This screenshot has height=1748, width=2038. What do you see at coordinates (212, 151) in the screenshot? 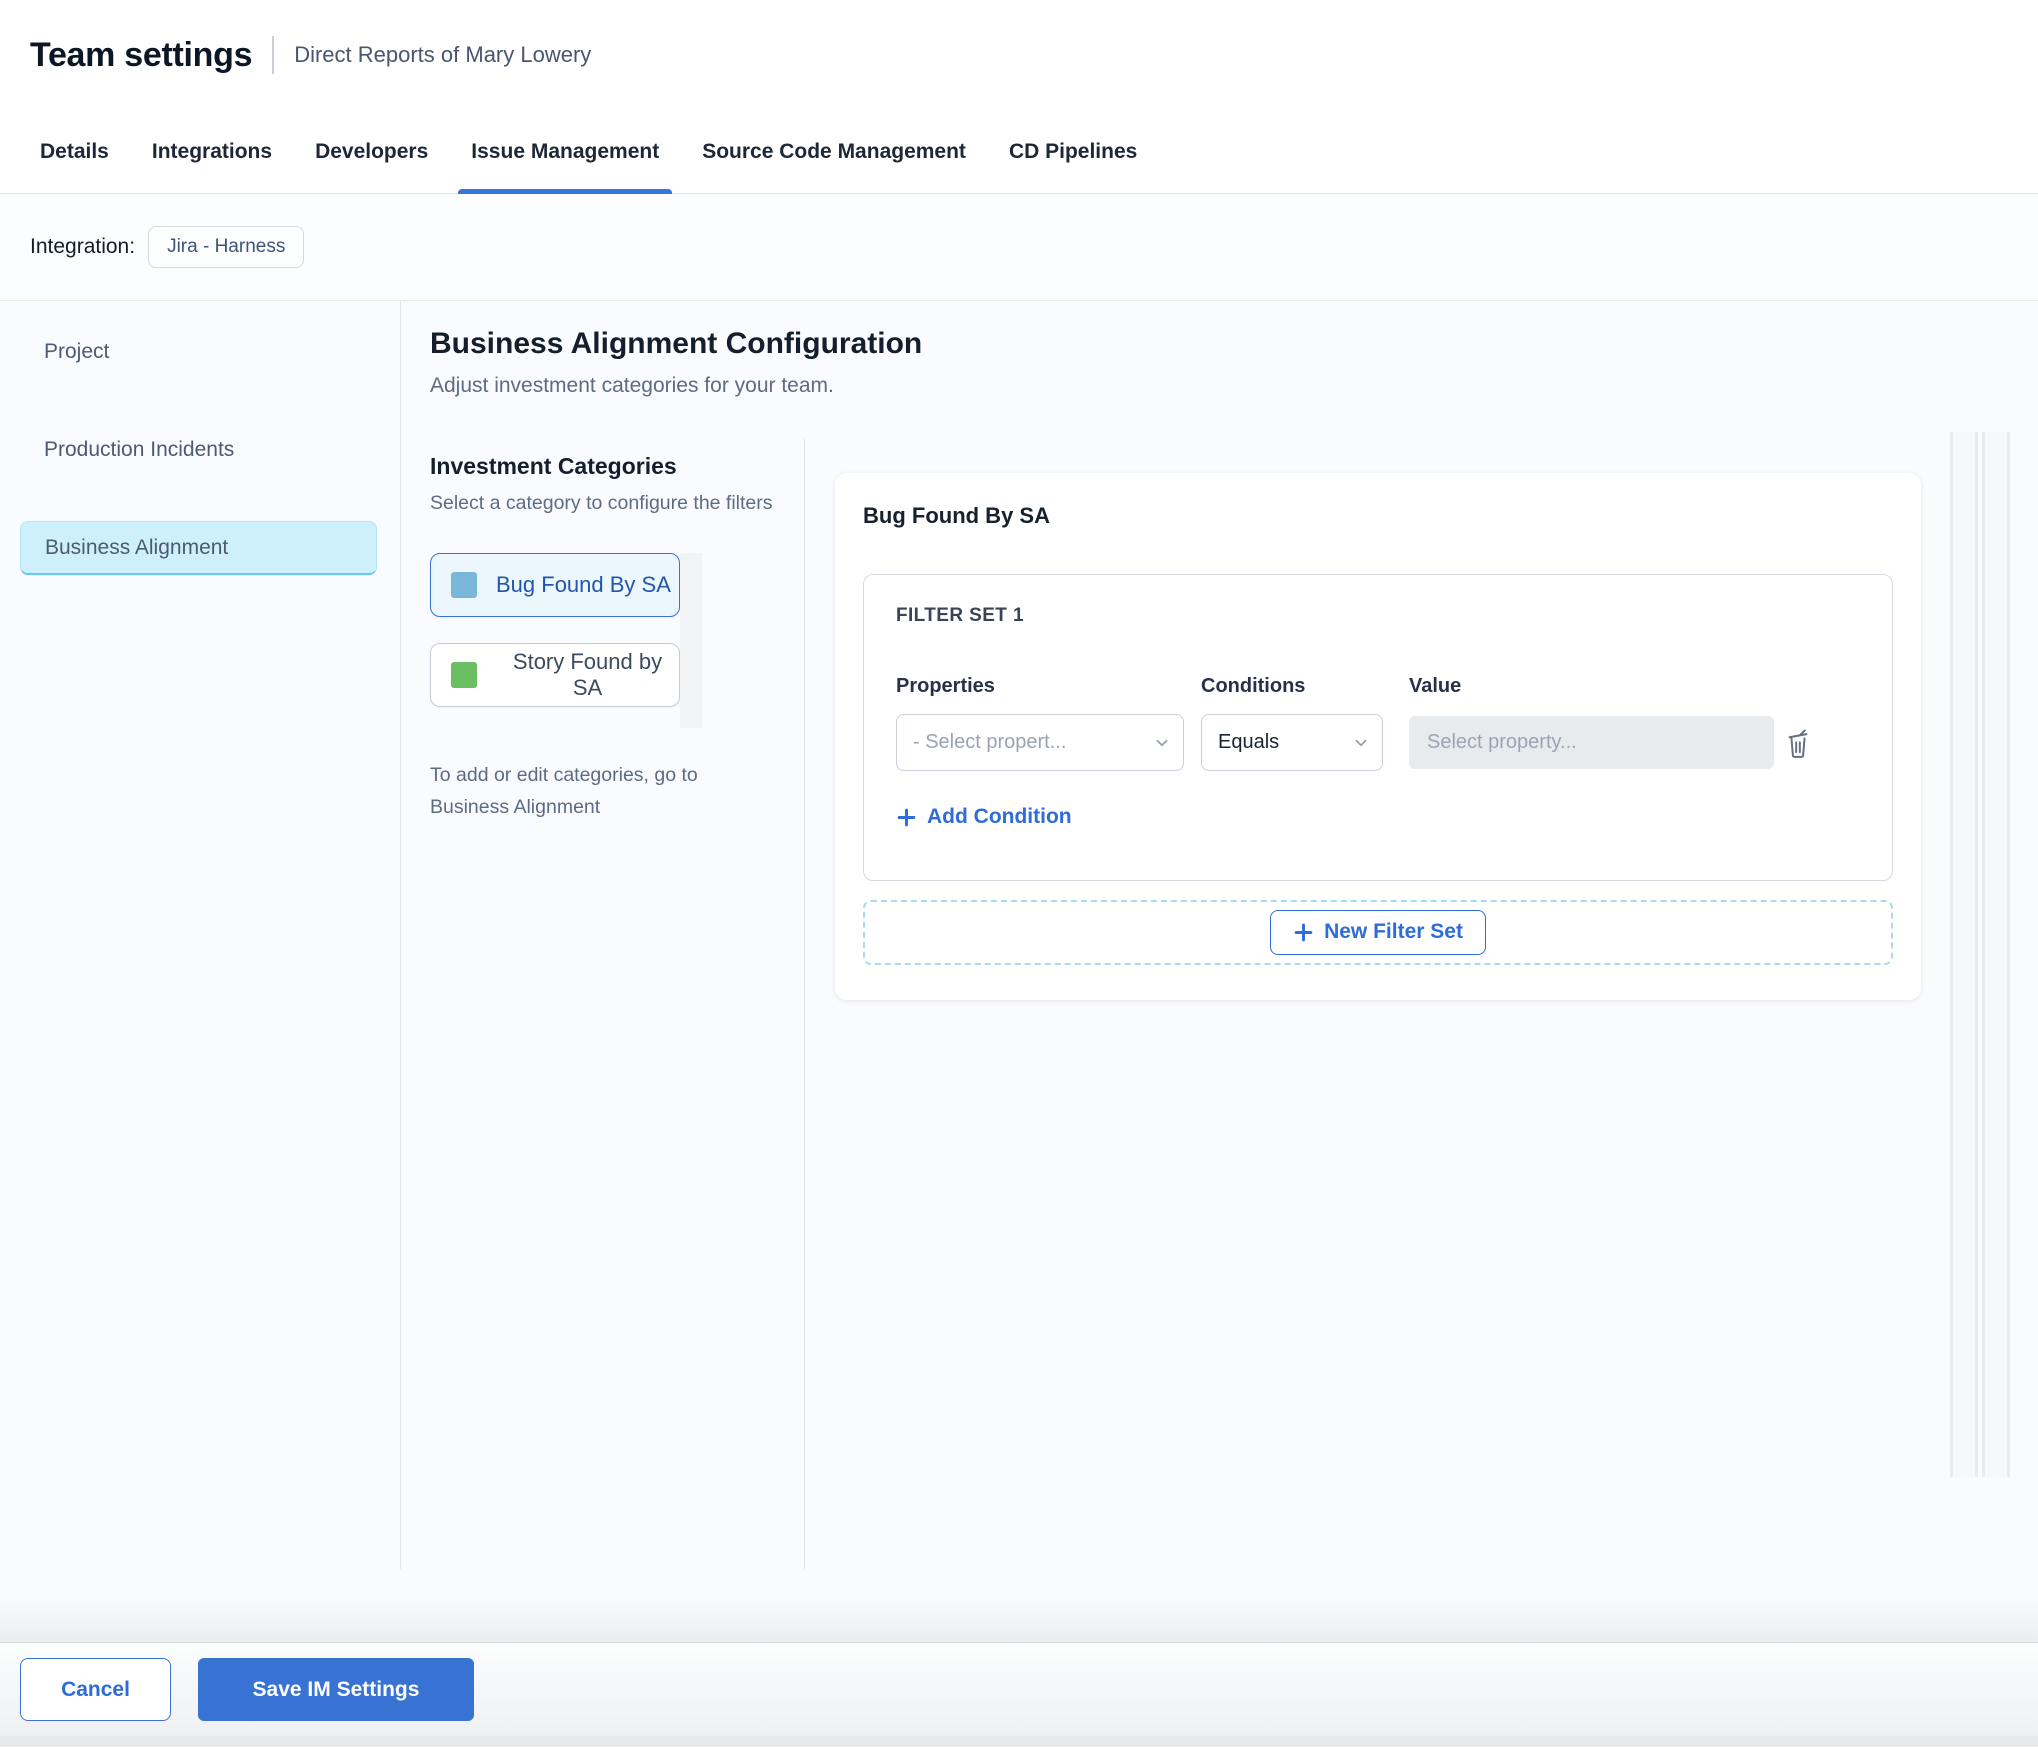
I see `tab-integrations: Integrations` at bounding box center [212, 151].